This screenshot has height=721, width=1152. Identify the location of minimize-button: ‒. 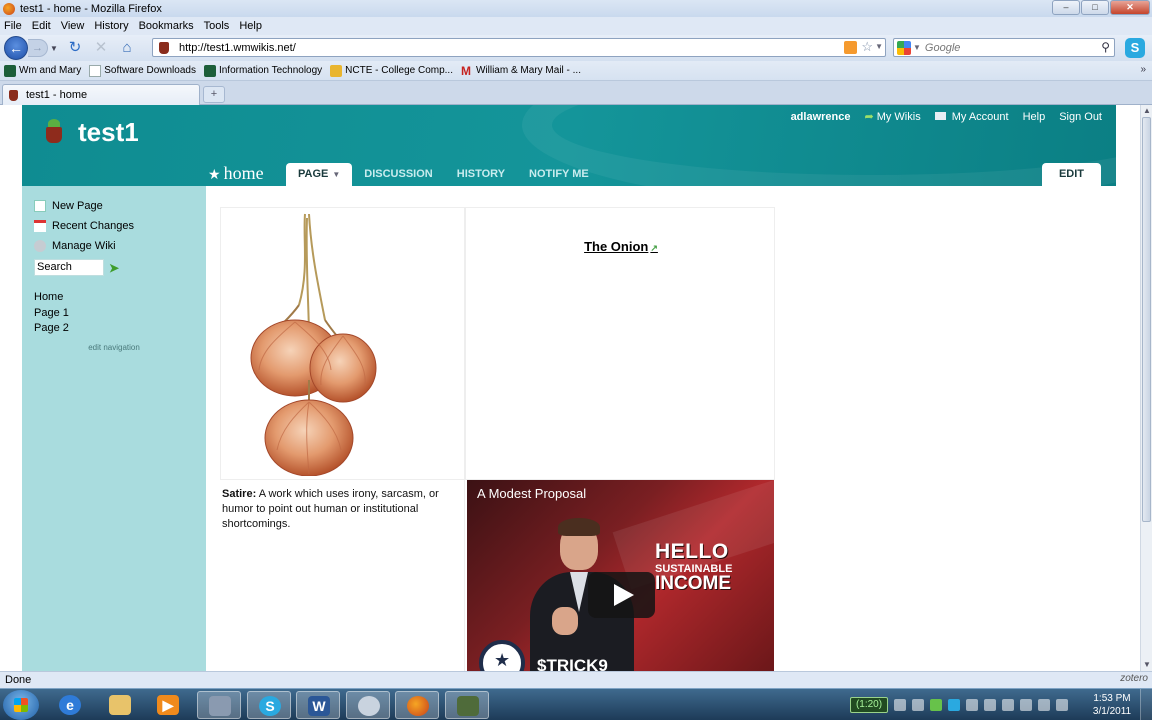
(1066, 7).